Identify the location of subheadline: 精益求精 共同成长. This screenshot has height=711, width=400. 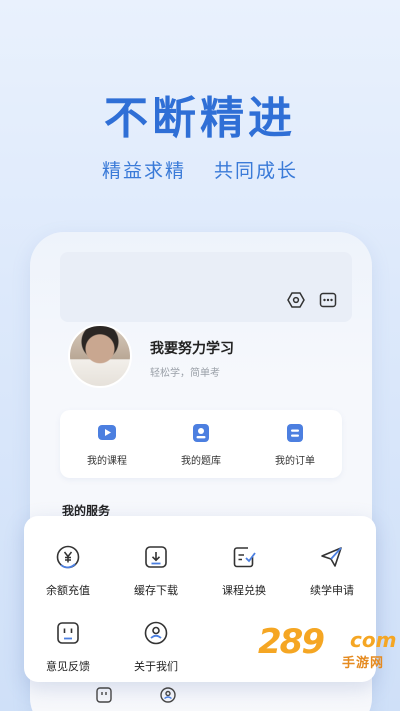
(200, 169).